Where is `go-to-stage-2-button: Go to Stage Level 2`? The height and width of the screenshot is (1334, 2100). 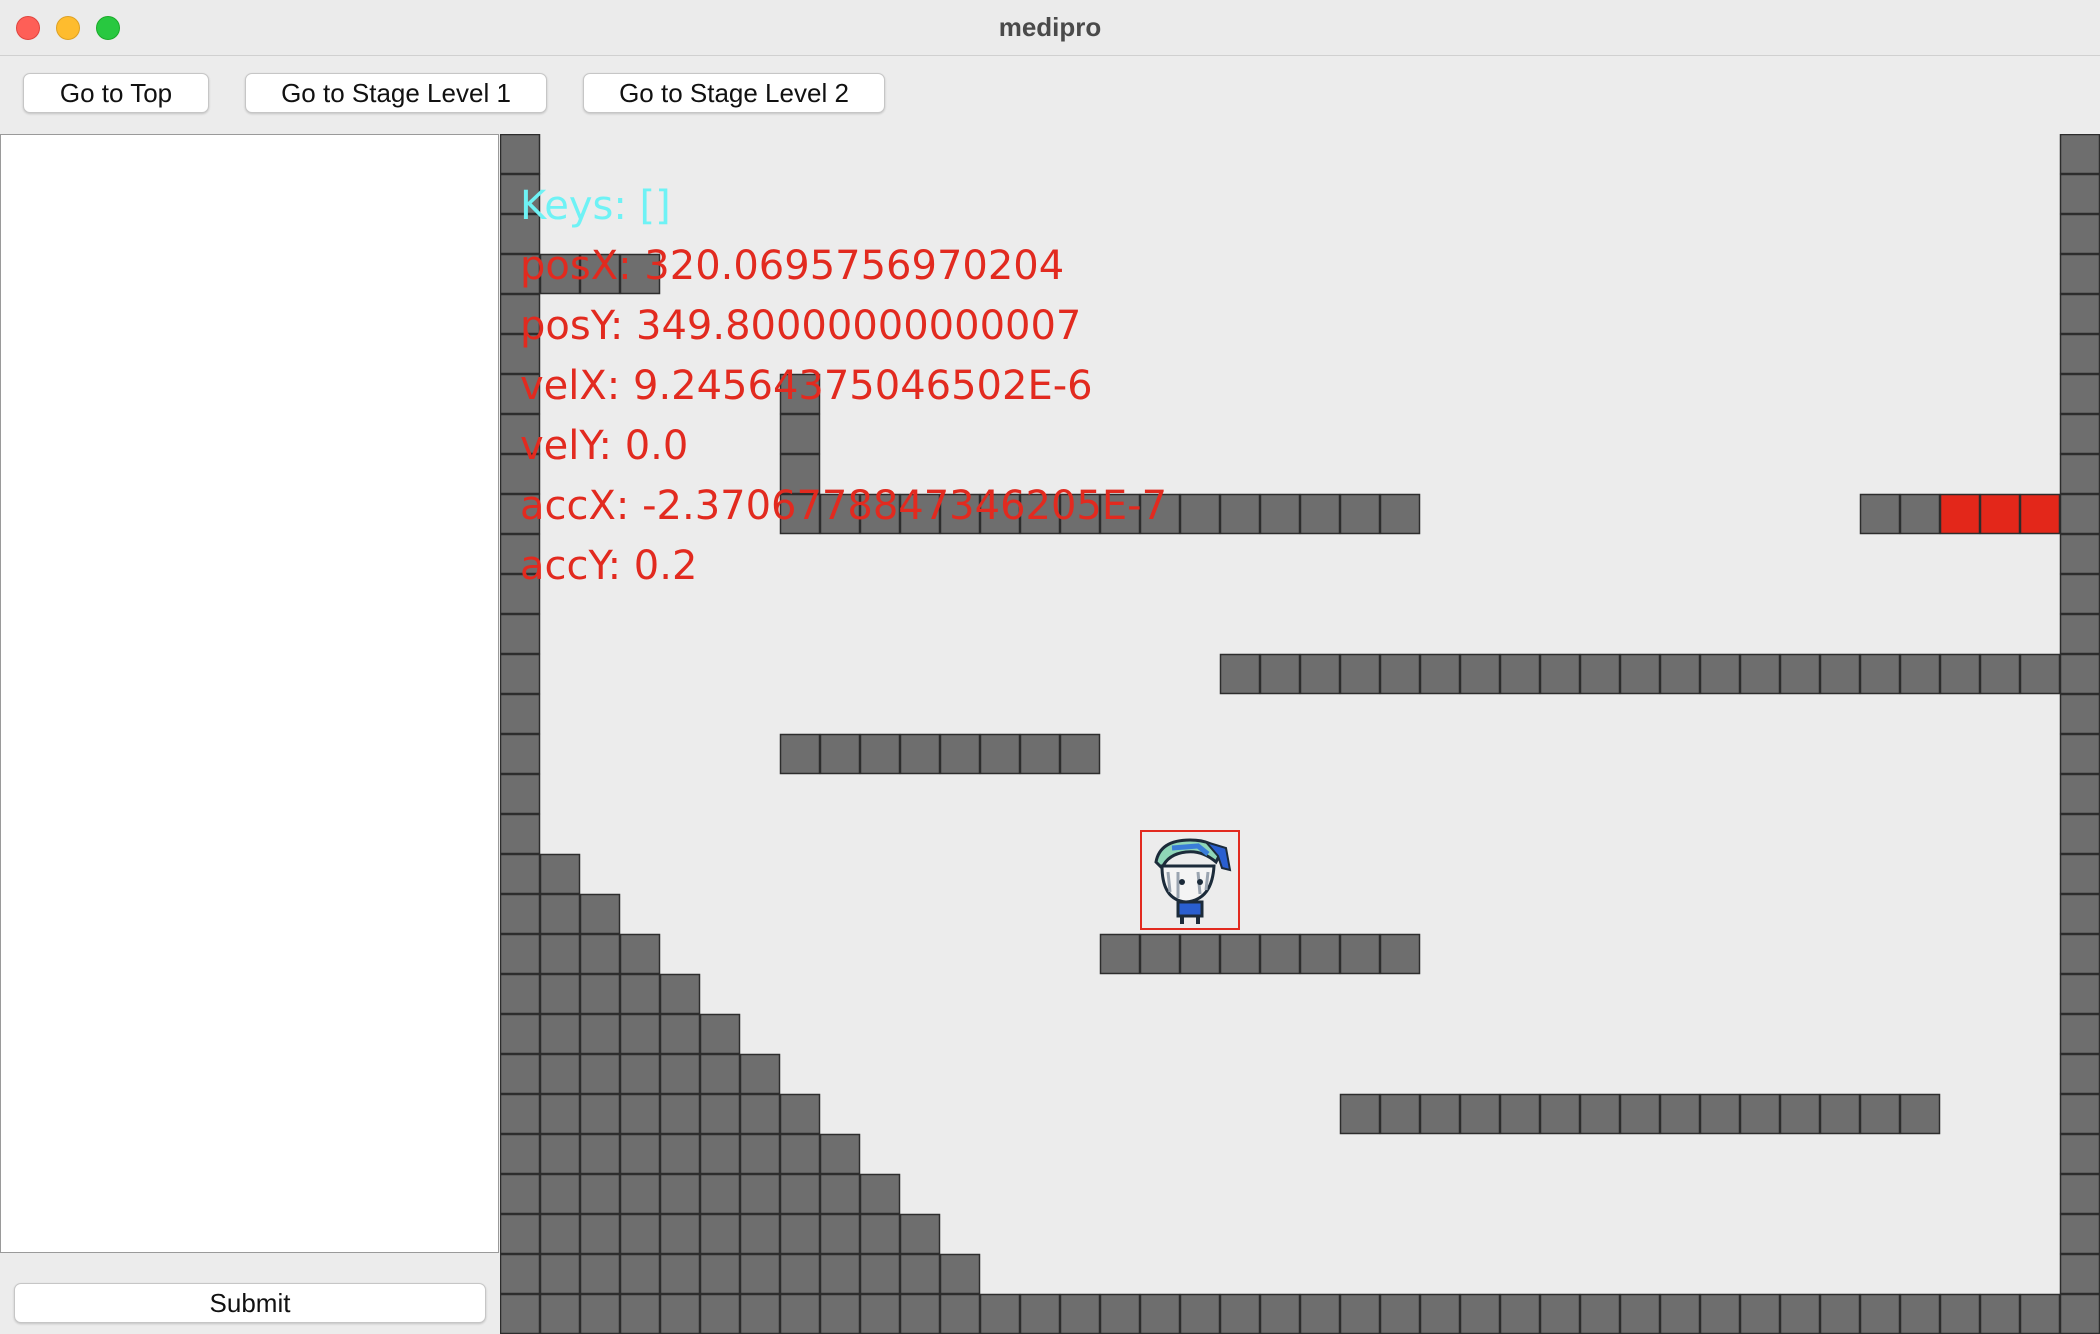
go-to-stage-2-button: Go to Stage Level 2 is located at coordinates (734, 93).